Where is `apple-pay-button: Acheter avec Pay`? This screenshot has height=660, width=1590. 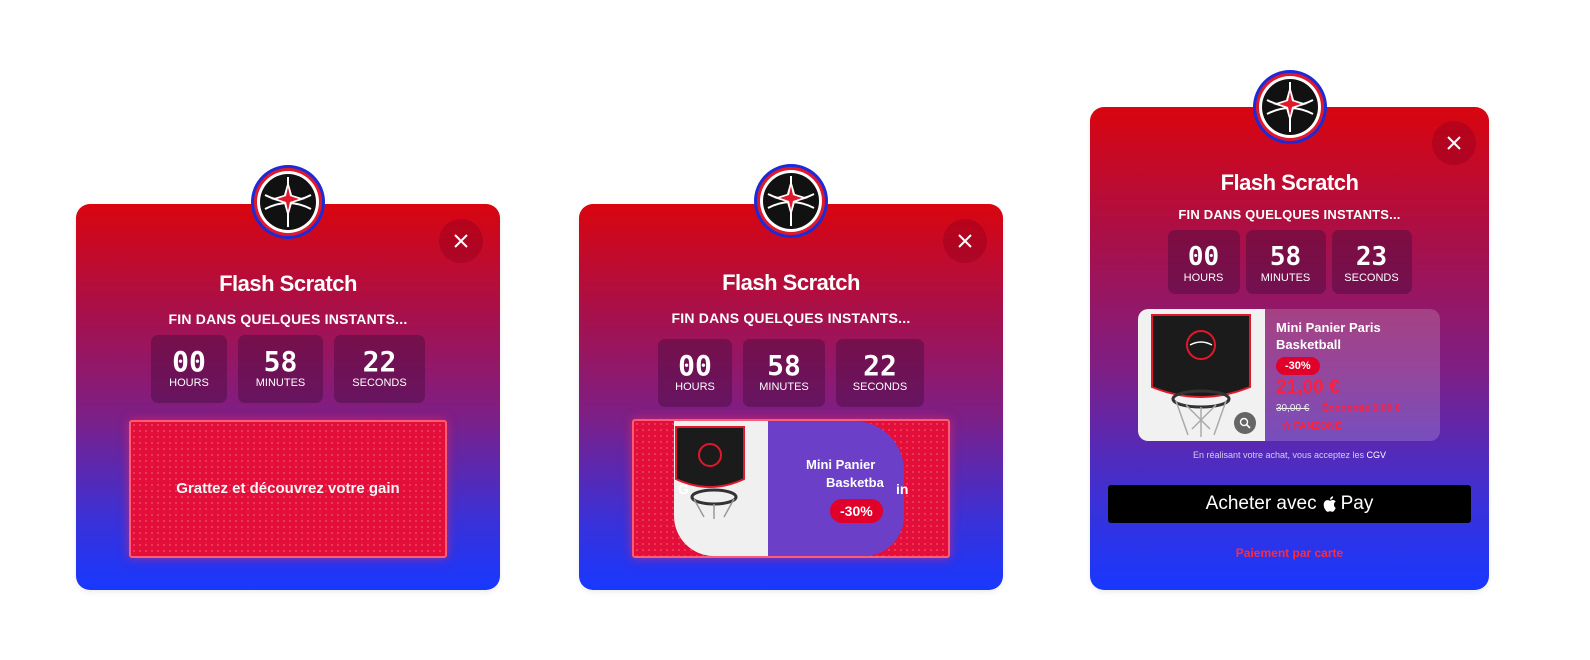 apple-pay-button: Acheter avec Pay is located at coordinates (1289, 504).